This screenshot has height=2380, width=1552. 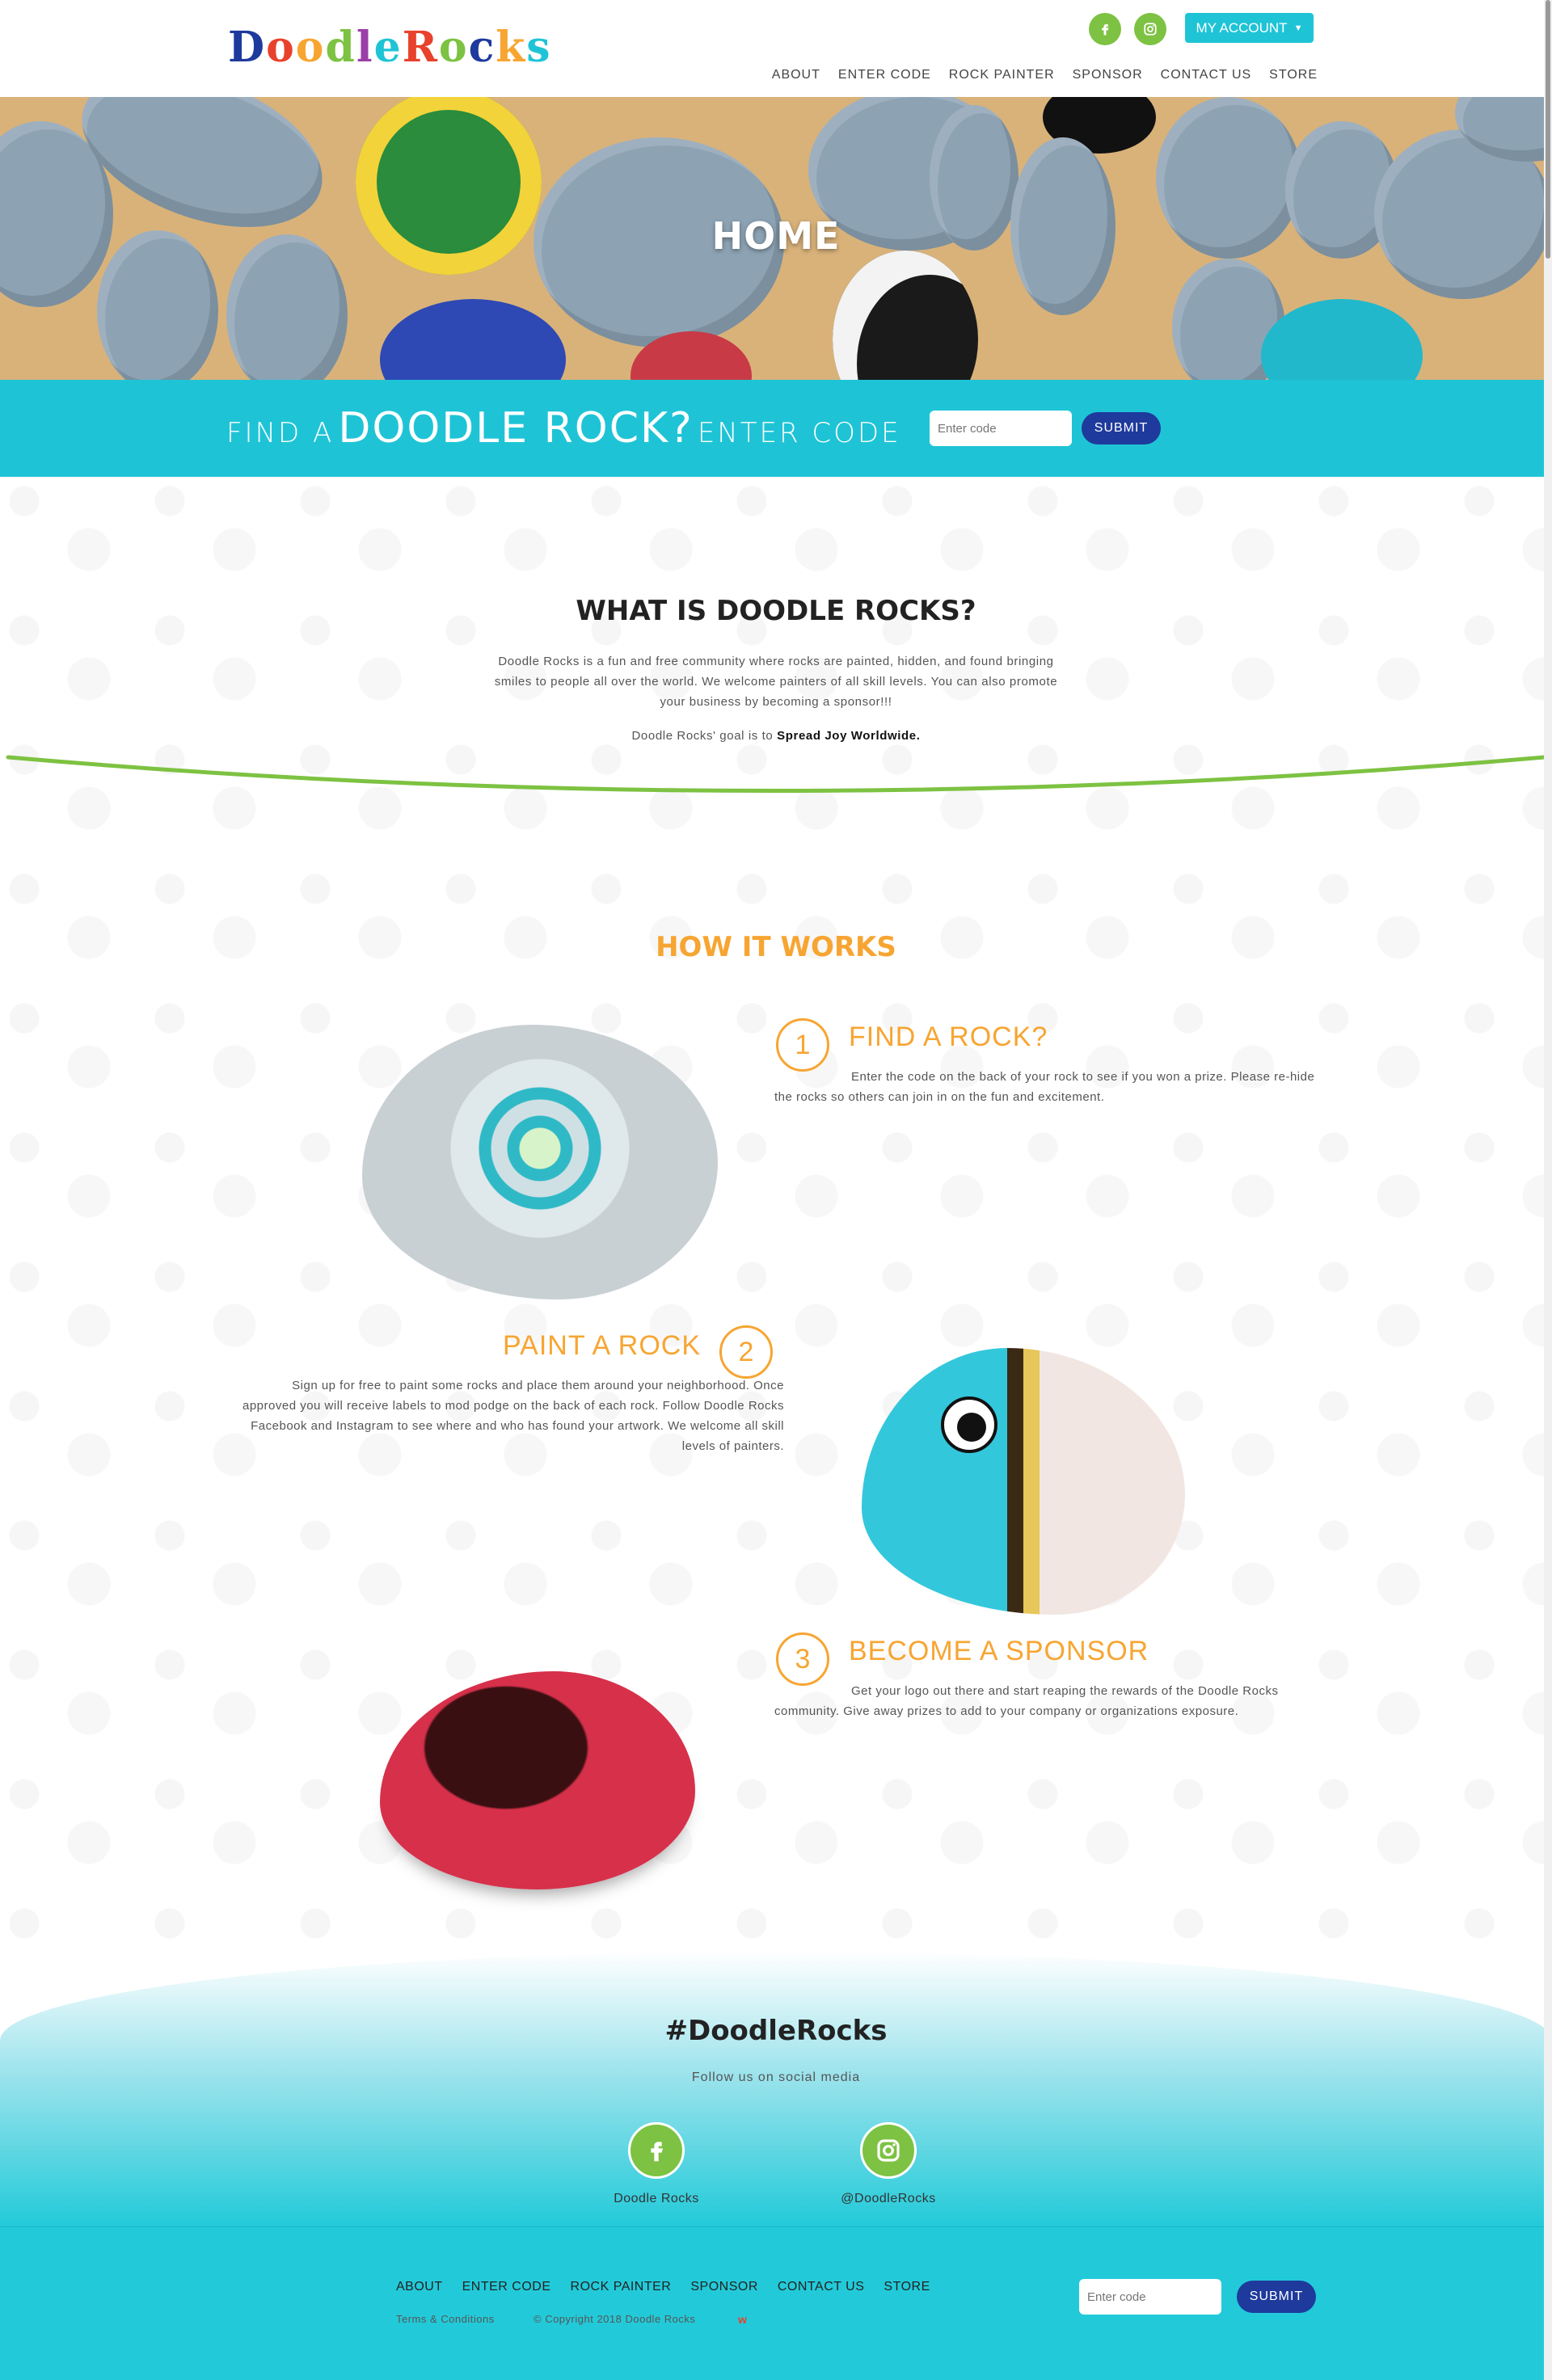 I want to click on footer-nav-store: STORE, so click(x=907, y=2287).